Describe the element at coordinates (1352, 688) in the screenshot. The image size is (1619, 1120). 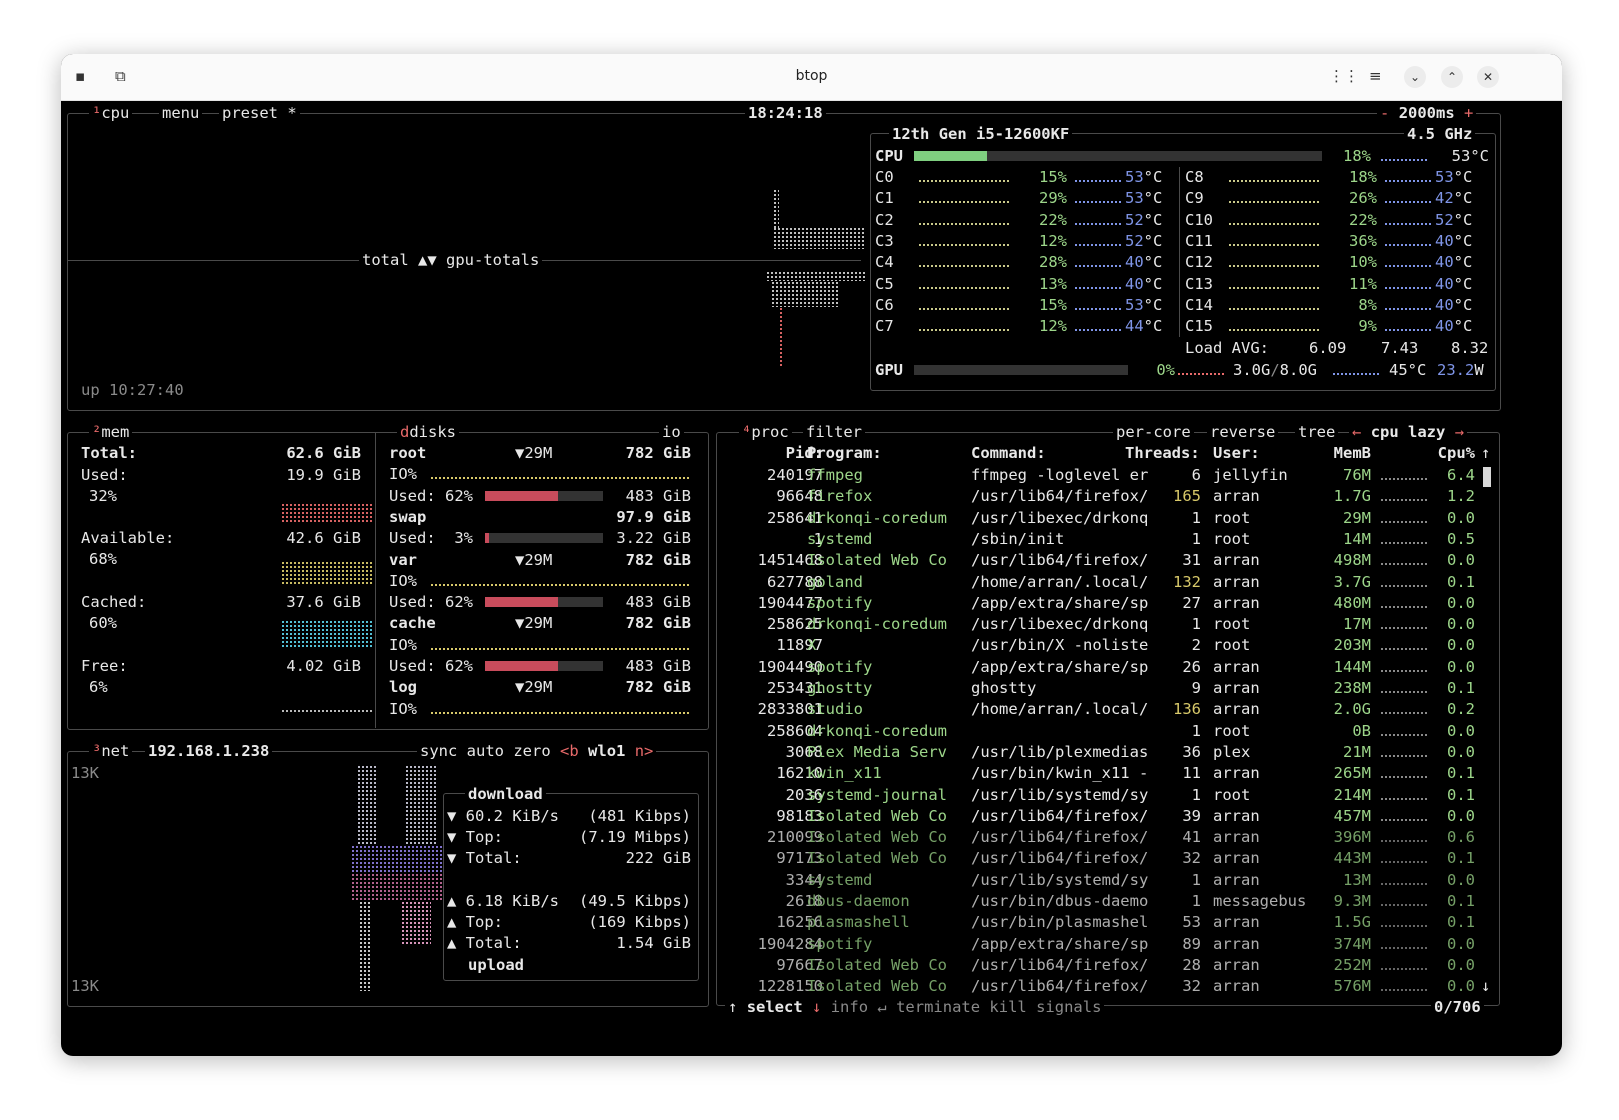
I see `proc-mem: 238M` at that location.